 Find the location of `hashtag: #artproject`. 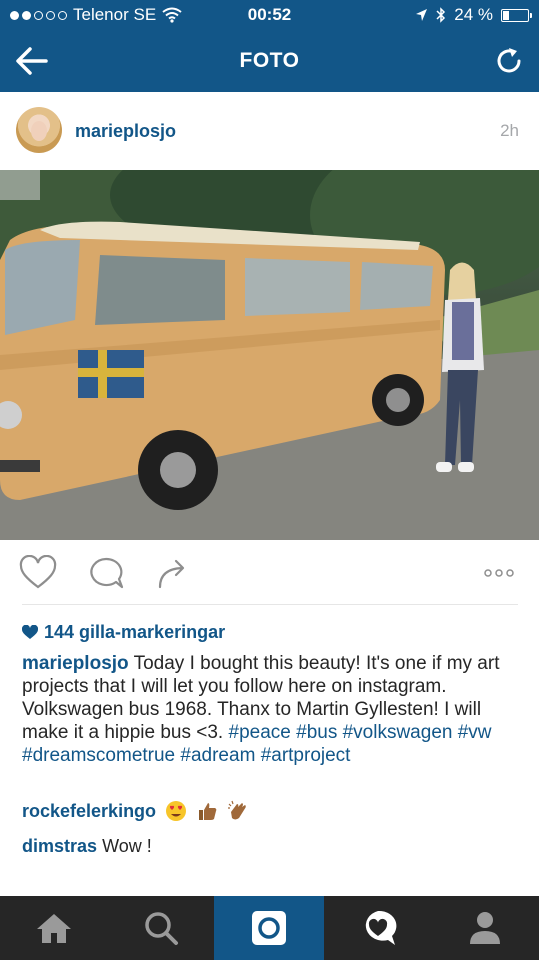

hashtag: #artproject is located at coordinates (306, 755).